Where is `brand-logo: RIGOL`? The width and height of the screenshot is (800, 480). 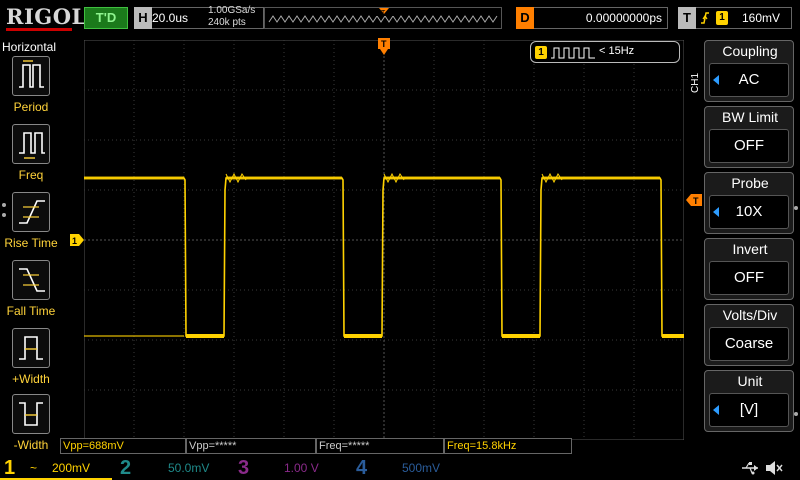
brand-logo: RIGOL is located at coordinates (46, 16).